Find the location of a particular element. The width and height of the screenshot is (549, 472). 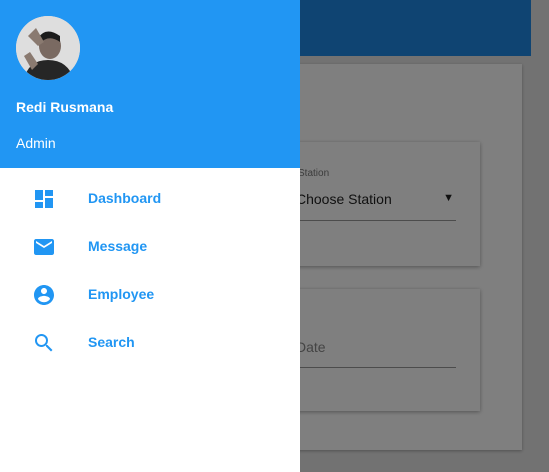

menu-item-dashboard: Dashboard is located at coordinates (150, 199).